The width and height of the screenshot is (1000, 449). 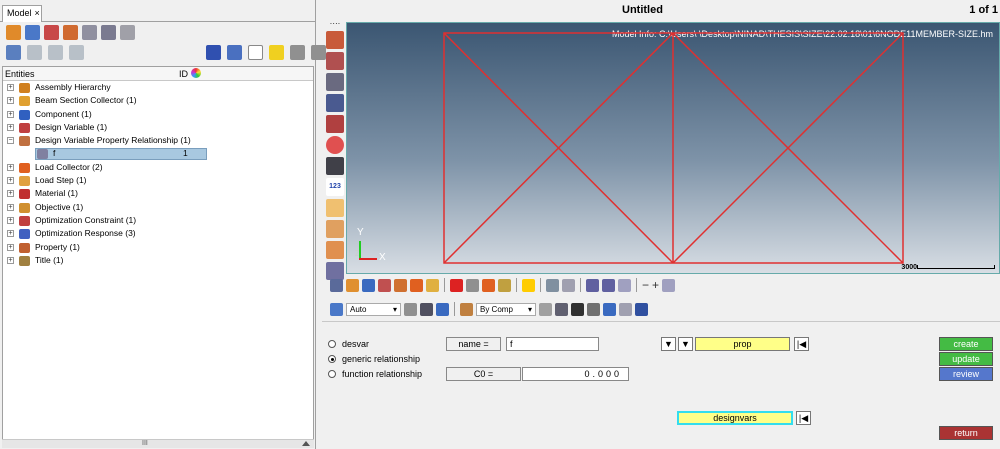 I want to click on tree-item: + Design Variable (1), so click(x=158, y=127).